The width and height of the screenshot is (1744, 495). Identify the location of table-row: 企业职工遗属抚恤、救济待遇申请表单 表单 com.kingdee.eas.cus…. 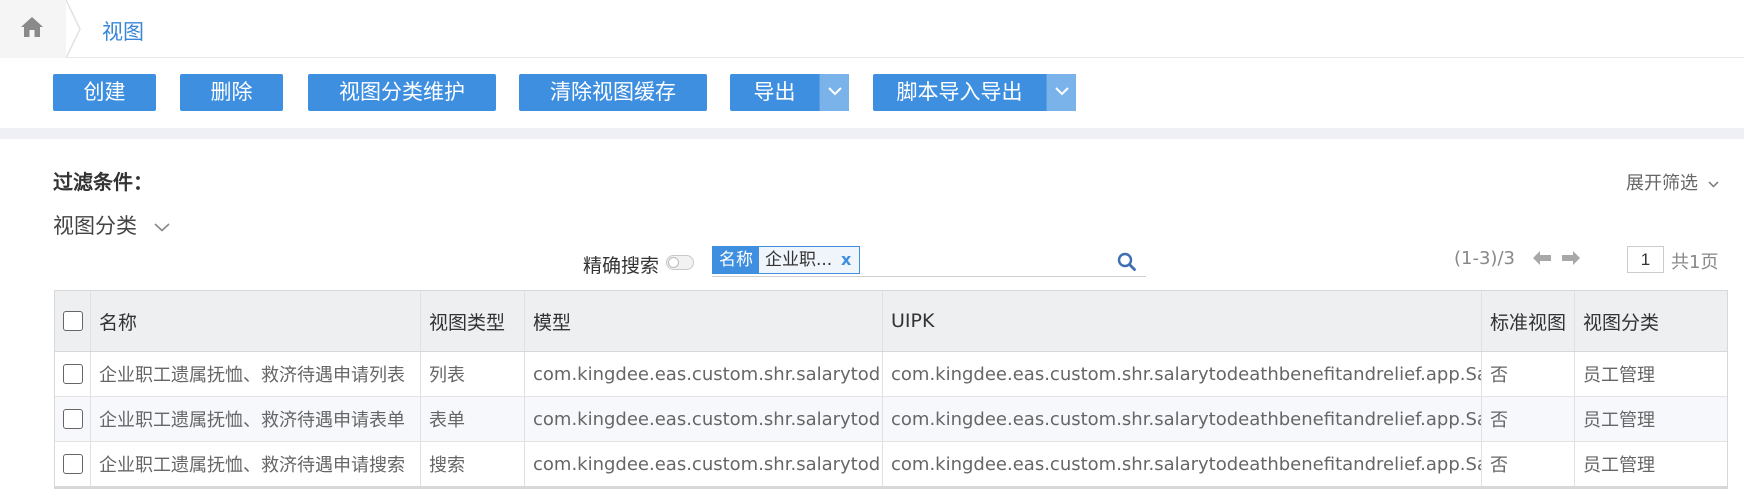
(891, 419).